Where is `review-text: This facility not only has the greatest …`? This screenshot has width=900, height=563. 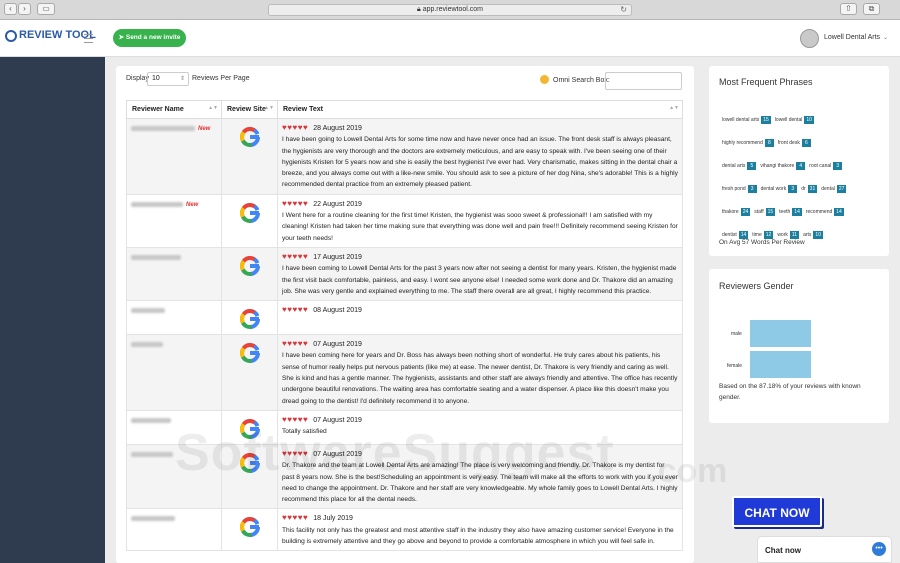
review-text: This facility not only has the greatest … is located at coordinates (478, 536).